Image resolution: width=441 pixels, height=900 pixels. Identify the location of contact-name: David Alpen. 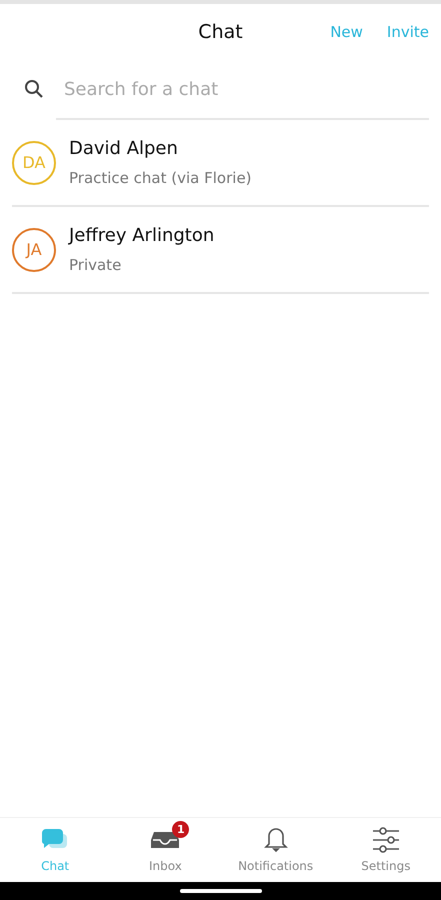
(124, 148).